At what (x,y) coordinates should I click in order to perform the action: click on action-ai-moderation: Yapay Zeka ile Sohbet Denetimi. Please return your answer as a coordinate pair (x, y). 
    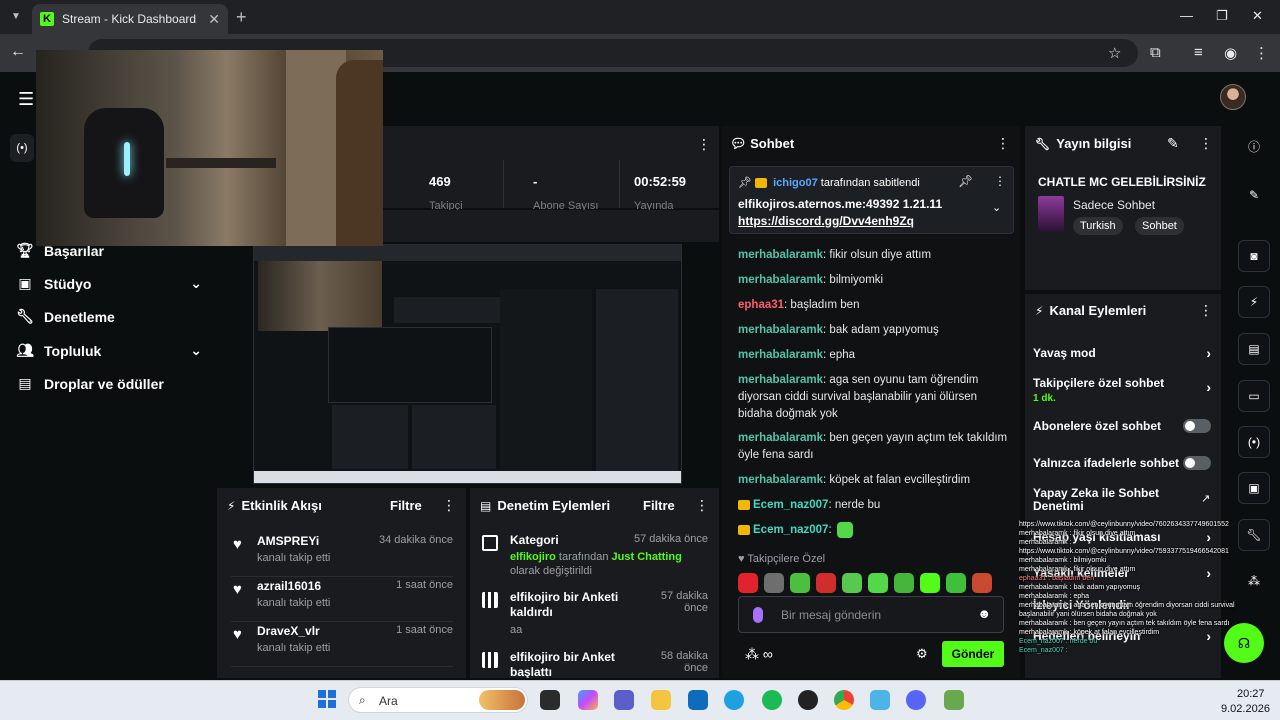
    Looking at the image, I should click on (1108, 500).